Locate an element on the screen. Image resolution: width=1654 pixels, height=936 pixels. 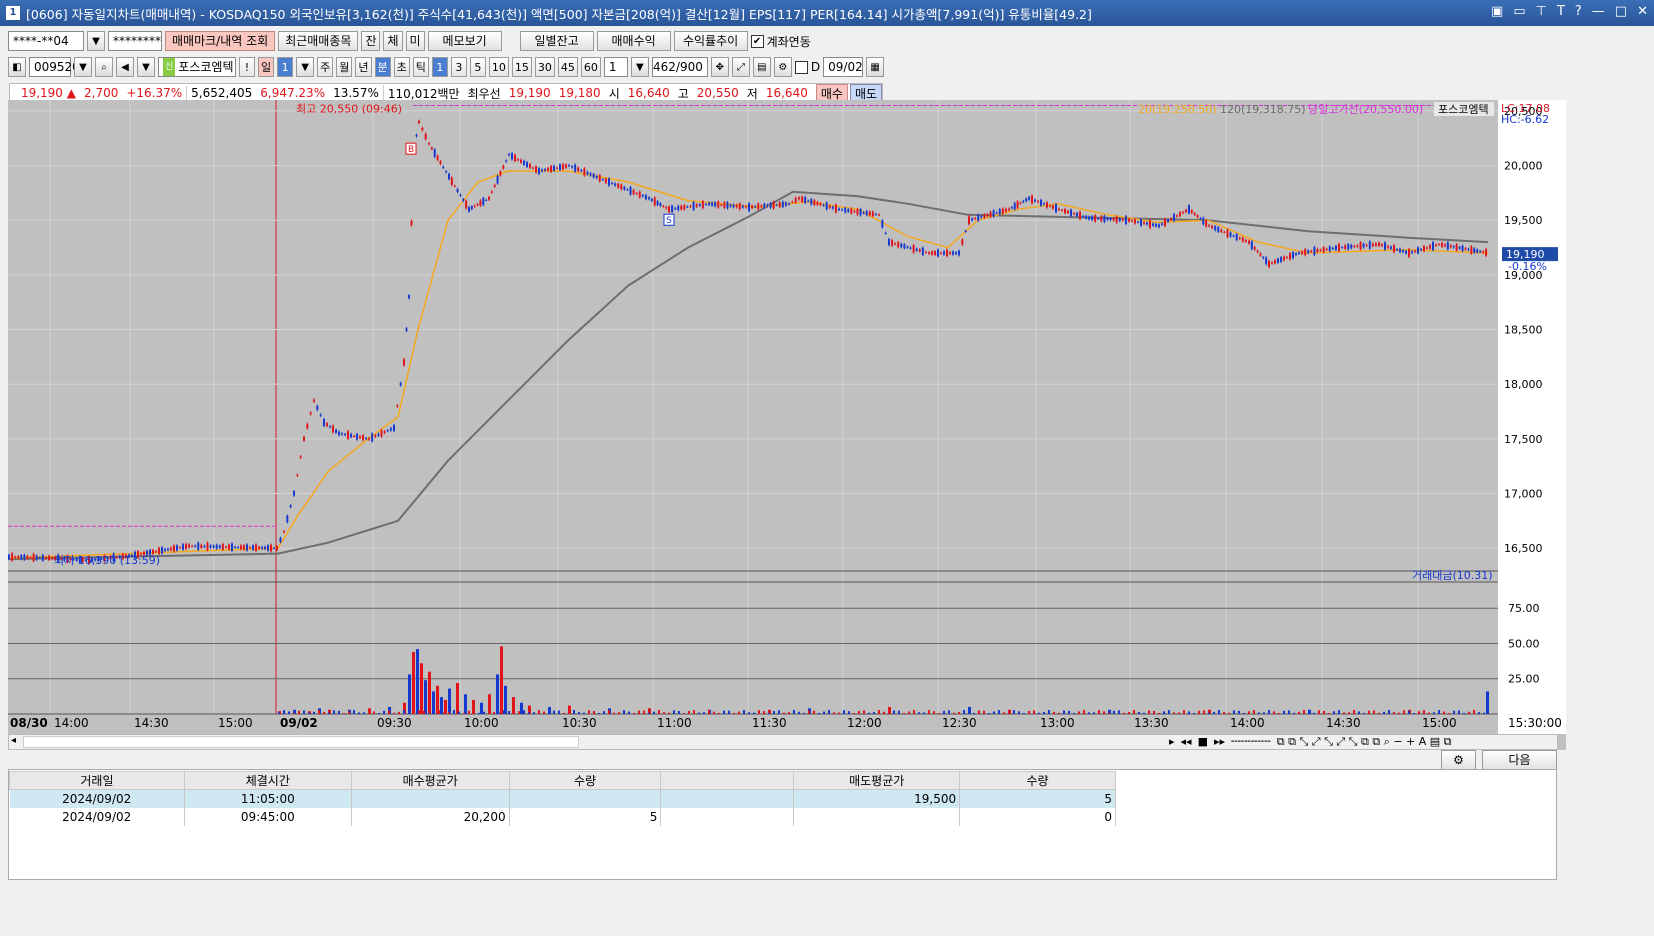
scroll-thumb is located at coordinates (301, 742).